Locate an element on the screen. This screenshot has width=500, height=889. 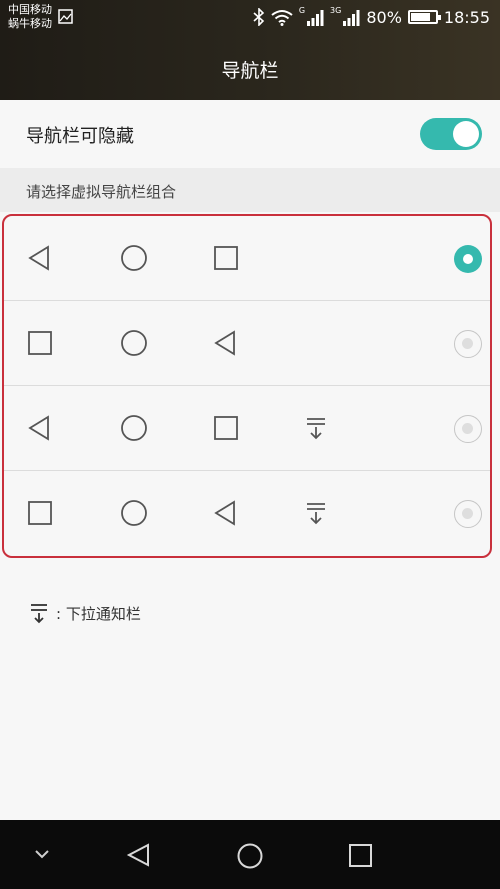
battery-icon is located at coordinates (424, 17).